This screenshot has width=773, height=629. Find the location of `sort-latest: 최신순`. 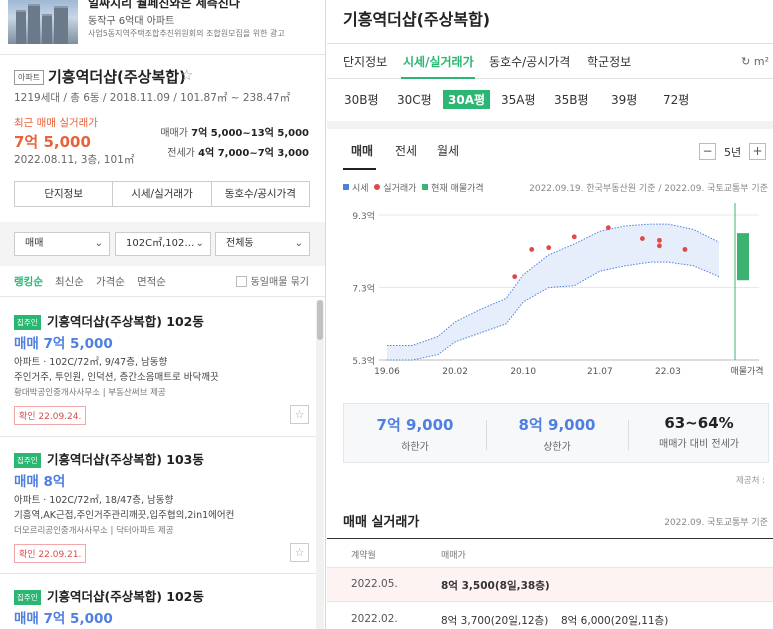

sort-latest: 최신순 is located at coordinates (69, 282).